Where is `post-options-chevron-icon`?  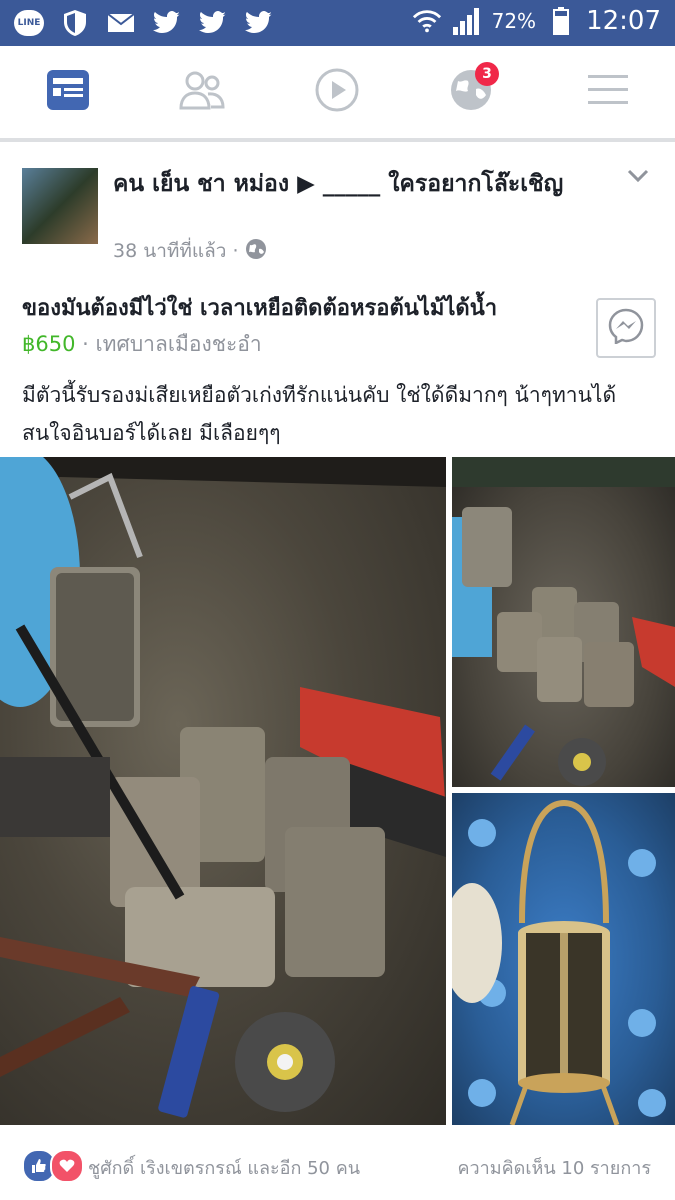
post-options-chevron-icon is located at coordinates (638, 177).